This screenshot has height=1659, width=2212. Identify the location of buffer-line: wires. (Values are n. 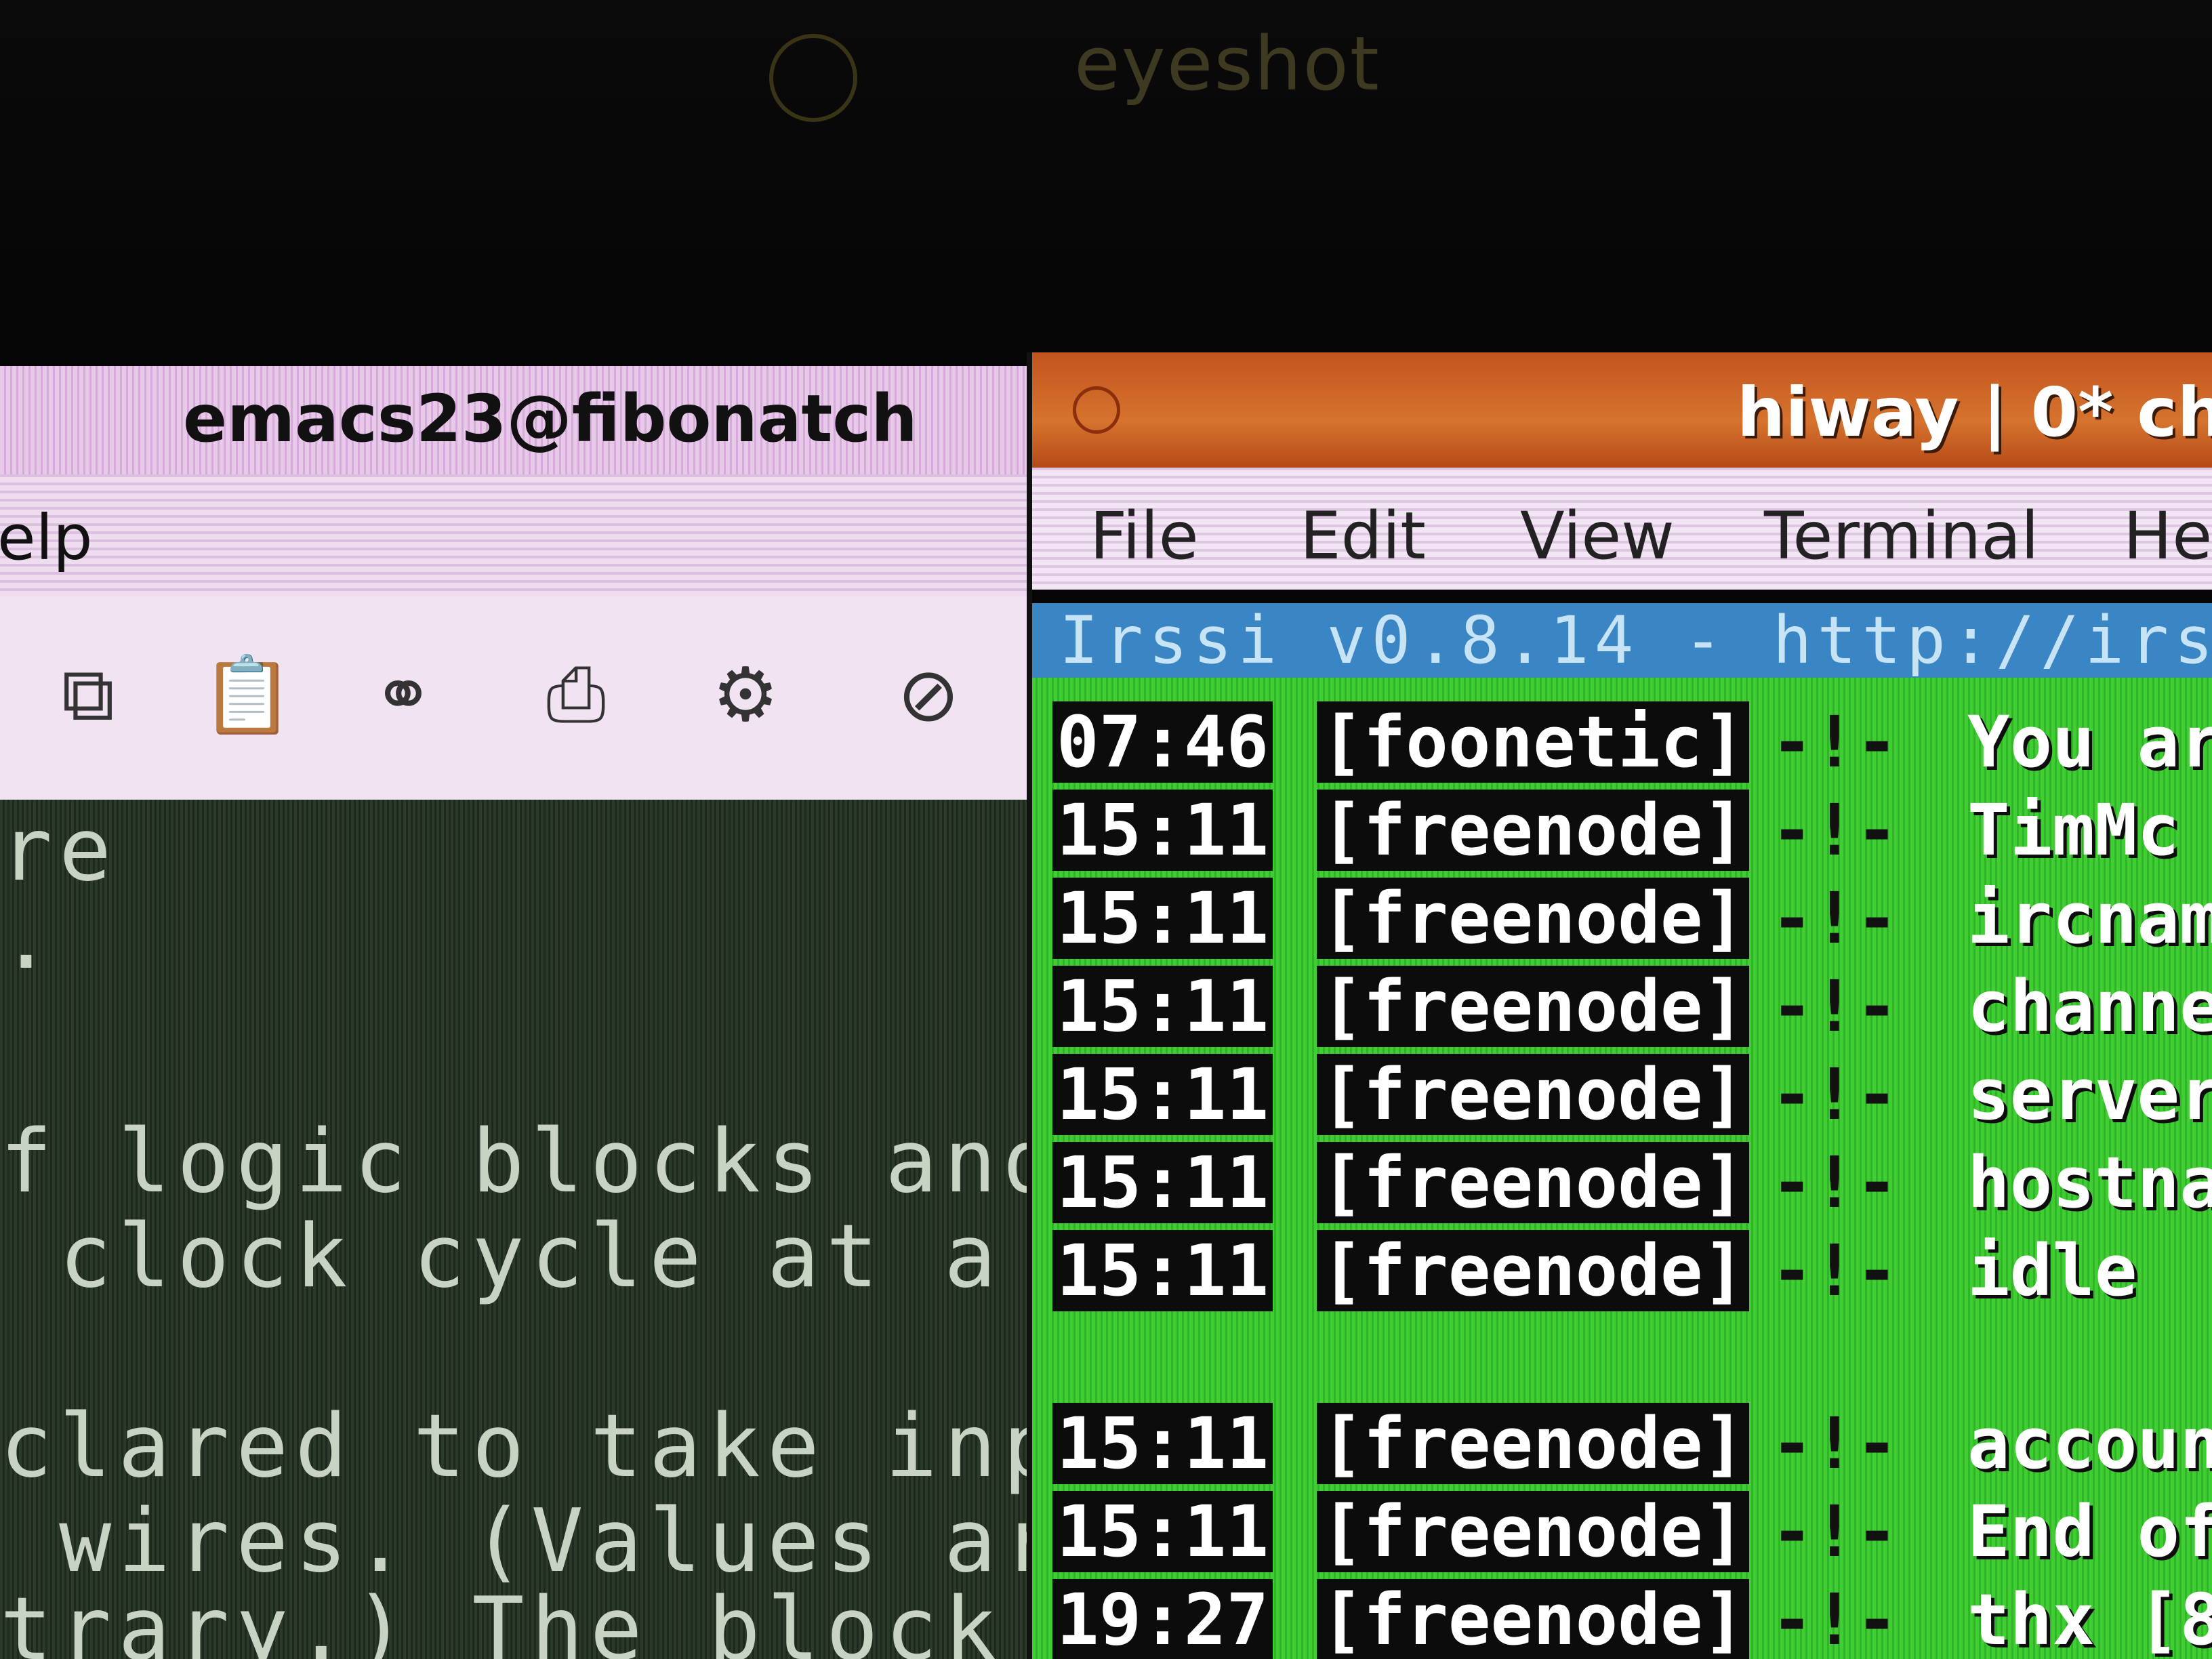
(543, 1541).